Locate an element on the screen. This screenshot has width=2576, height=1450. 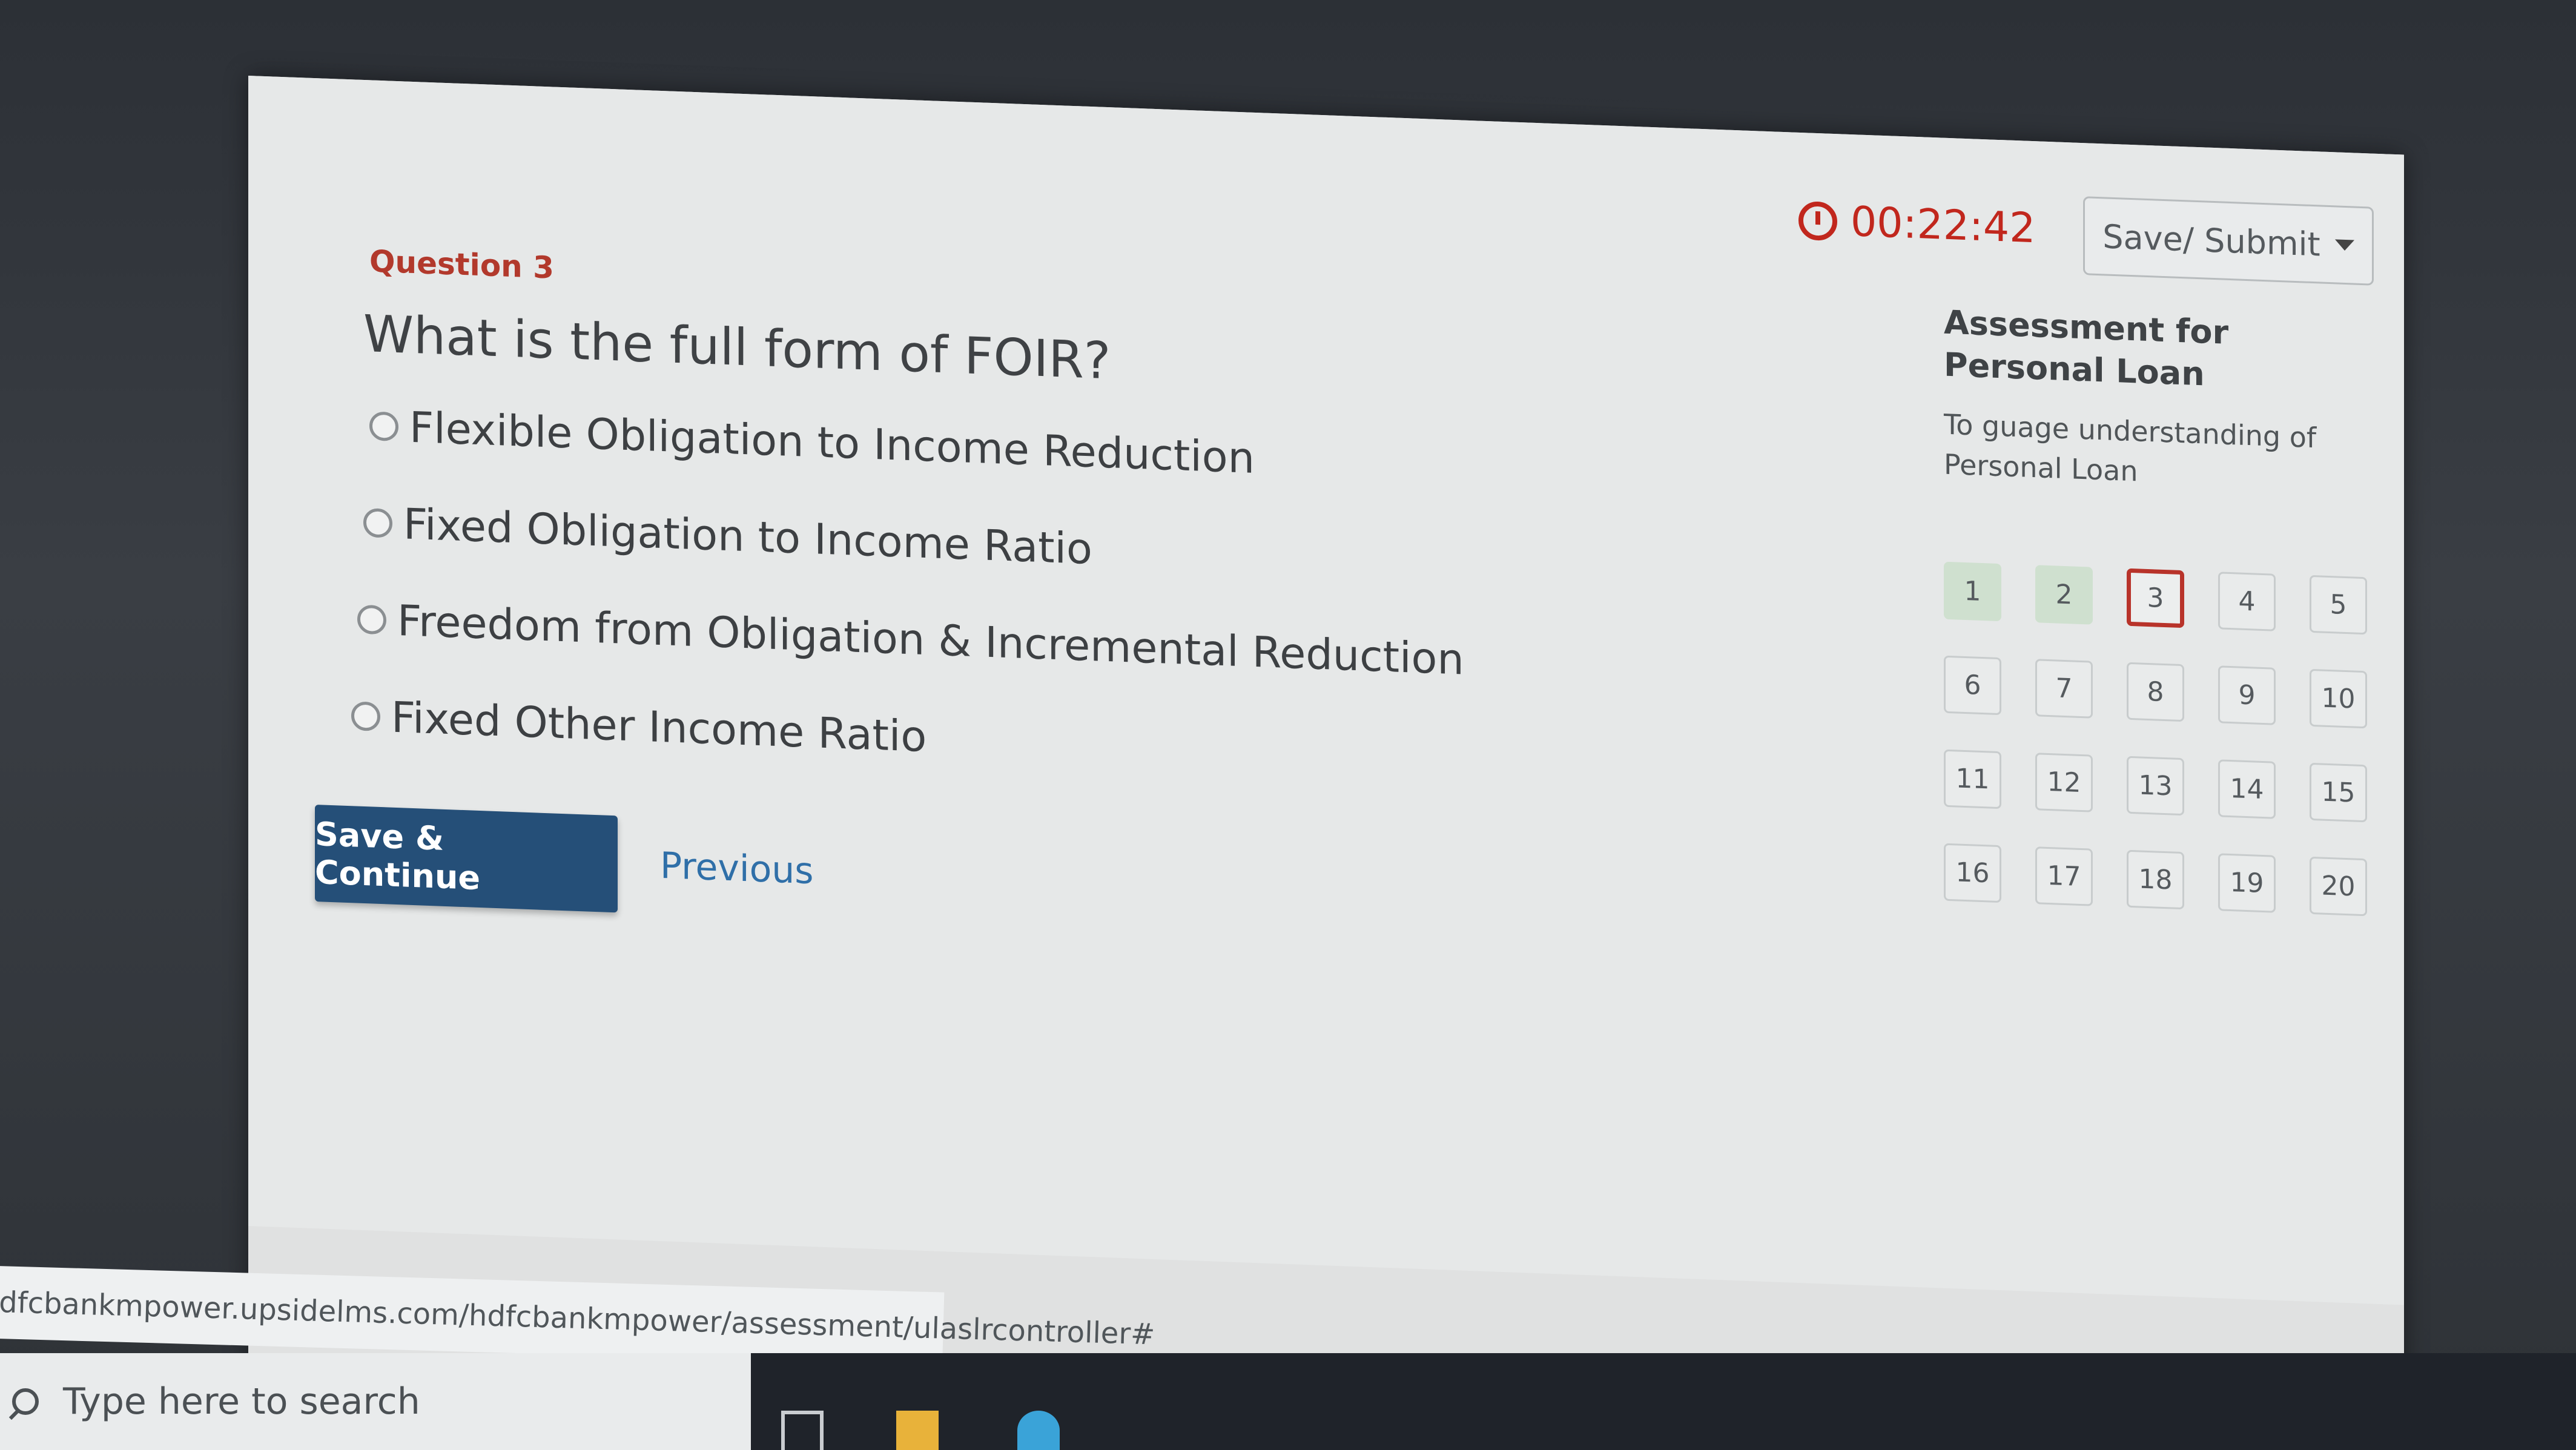
save-submit-dropdown: Save/ Submit is located at coordinates (2228, 241).